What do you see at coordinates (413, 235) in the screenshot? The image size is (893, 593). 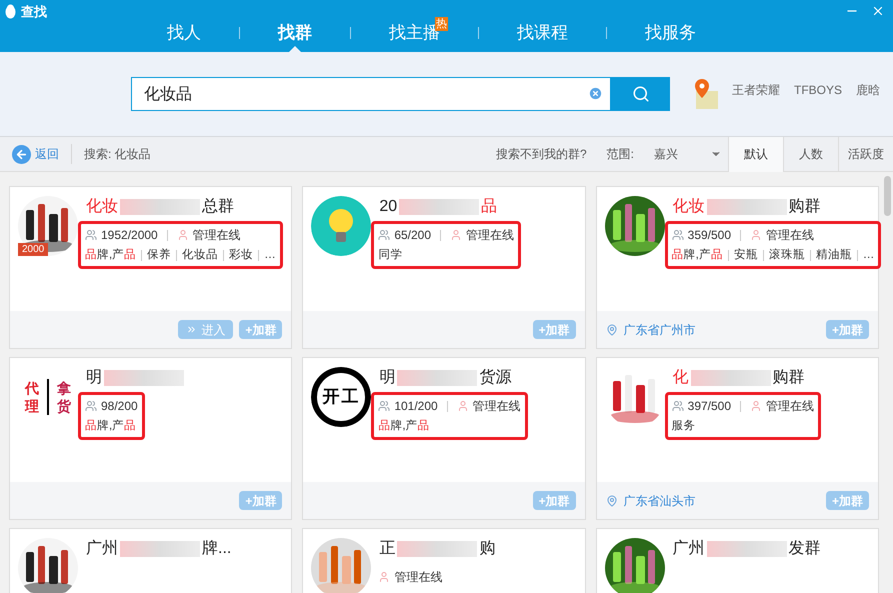 I see `member-count: 65/200` at bounding box center [413, 235].